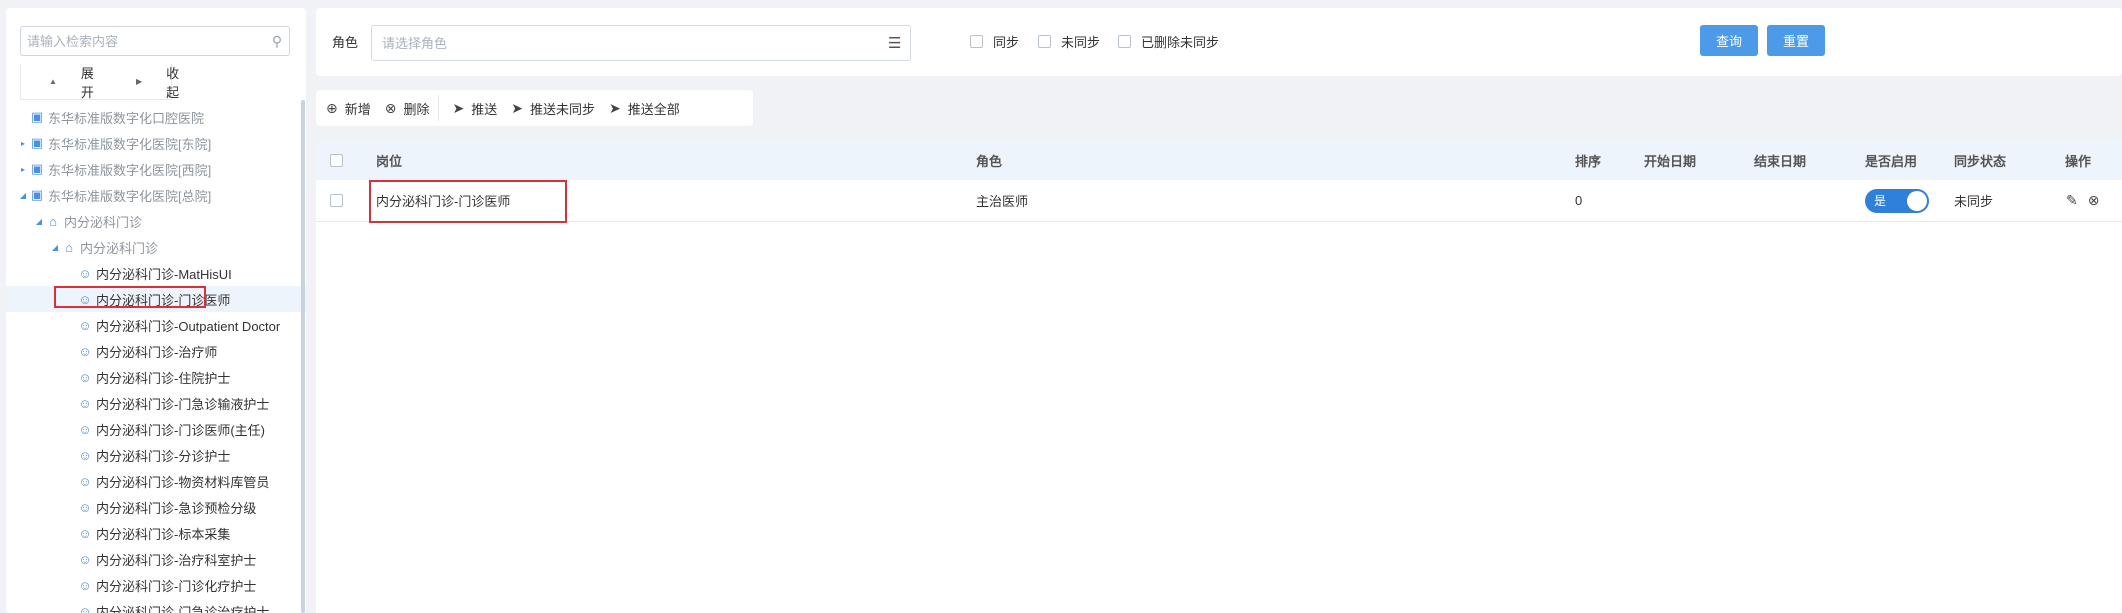 The width and height of the screenshot is (2122, 613). Describe the element at coordinates (336, 200) in the screenshot. I see `row-checkbox` at that location.